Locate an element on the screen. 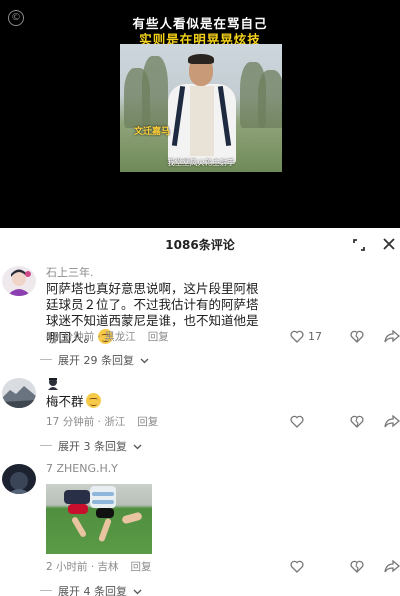 The image size is (400, 596). comment-time: 49 分钟前 · 黑龙江 is located at coordinates (91, 337).